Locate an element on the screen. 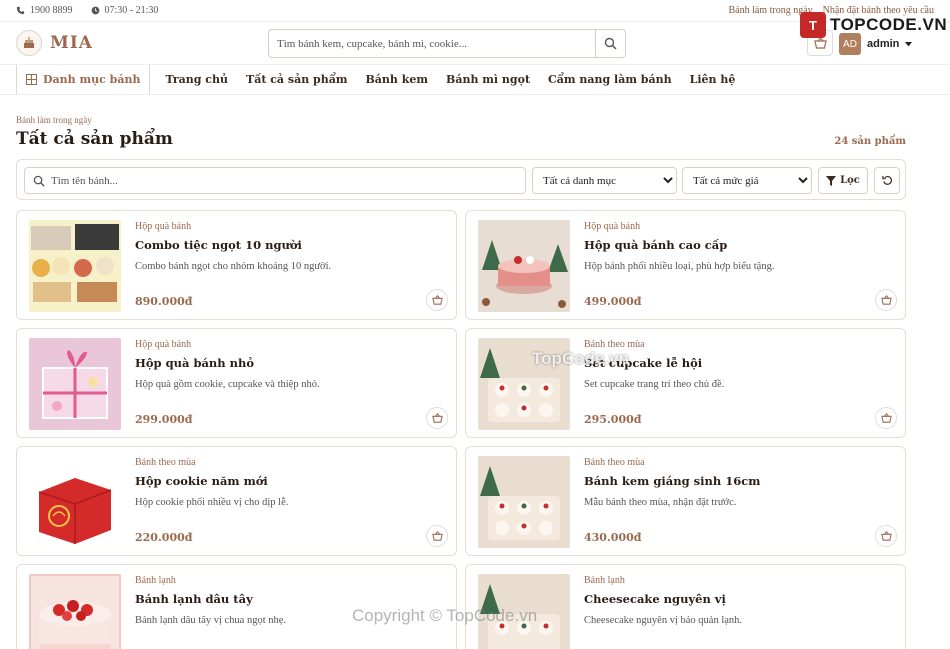 This screenshot has height=649, width=950. product-name: Combo tiệc ngọt 10 người is located at coordinates (218, 245).